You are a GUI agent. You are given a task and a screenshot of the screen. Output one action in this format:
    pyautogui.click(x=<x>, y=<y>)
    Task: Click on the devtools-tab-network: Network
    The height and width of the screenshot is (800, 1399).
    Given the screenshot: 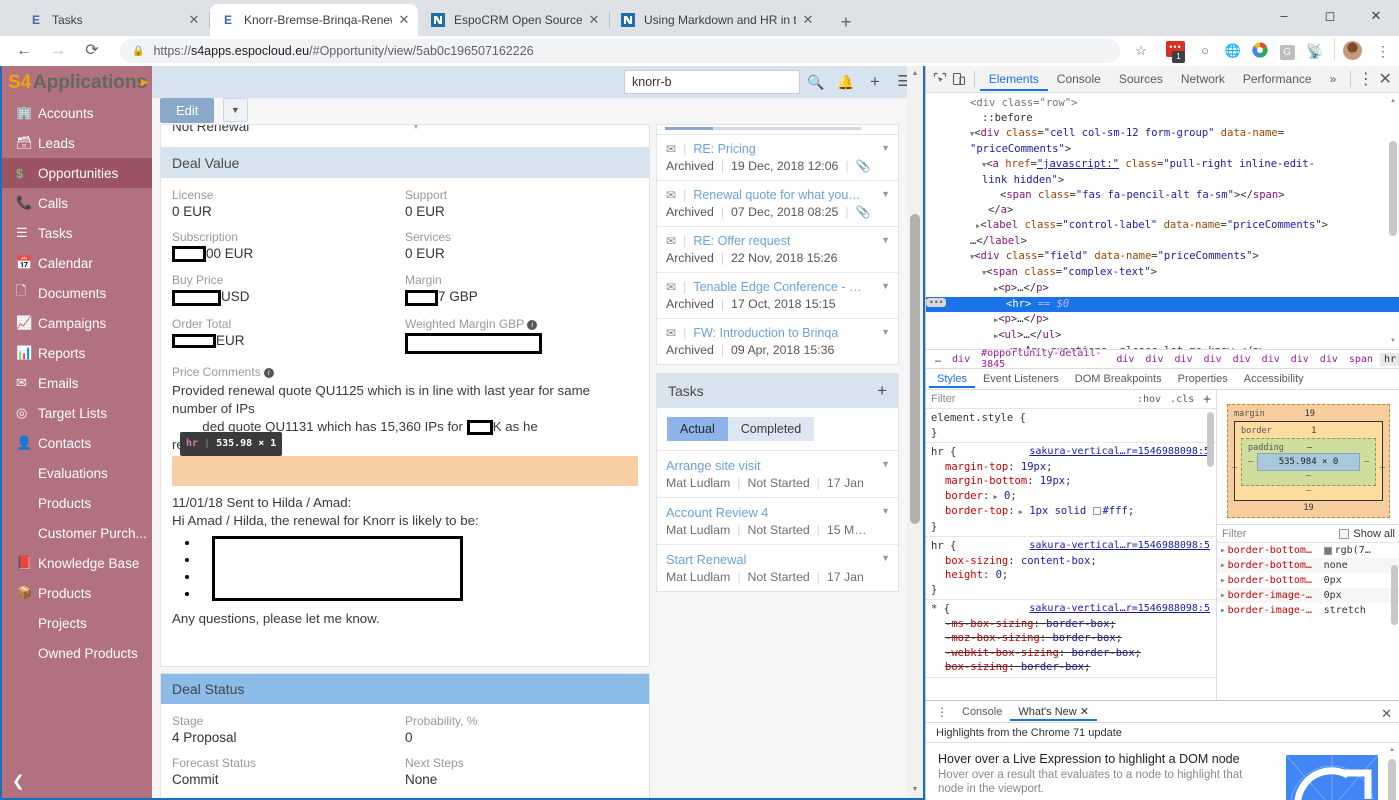 What is the action you would take?
    pyautogui.click(x=1203, y=79)
    